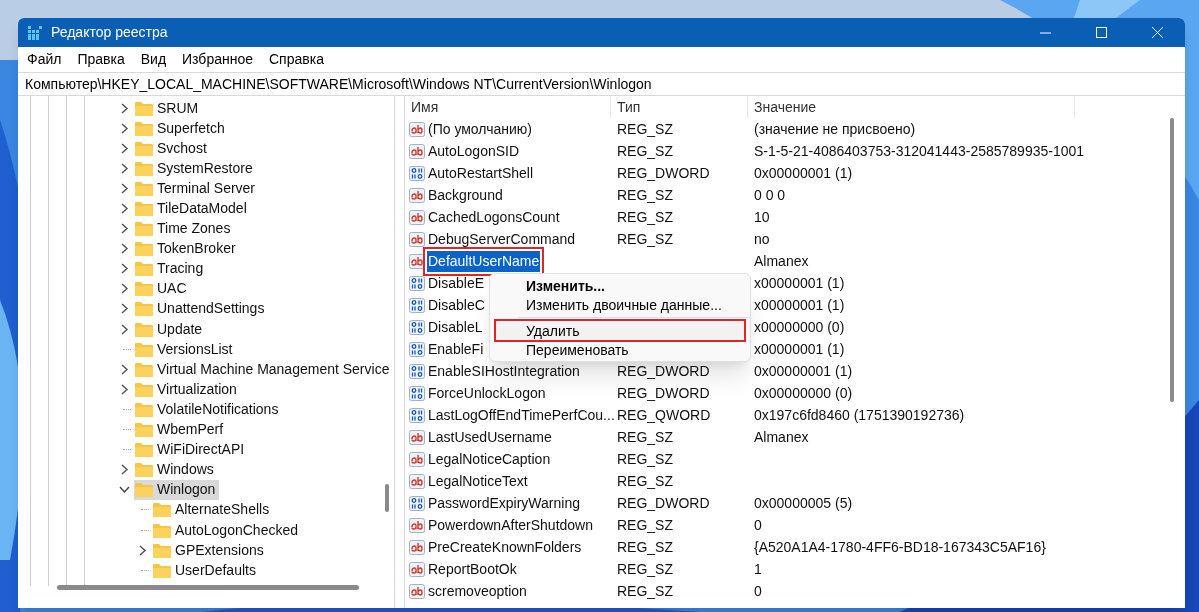 The image size is (1199, 612). I want to click on tree-item: Terminal Server, so click(197, 188).